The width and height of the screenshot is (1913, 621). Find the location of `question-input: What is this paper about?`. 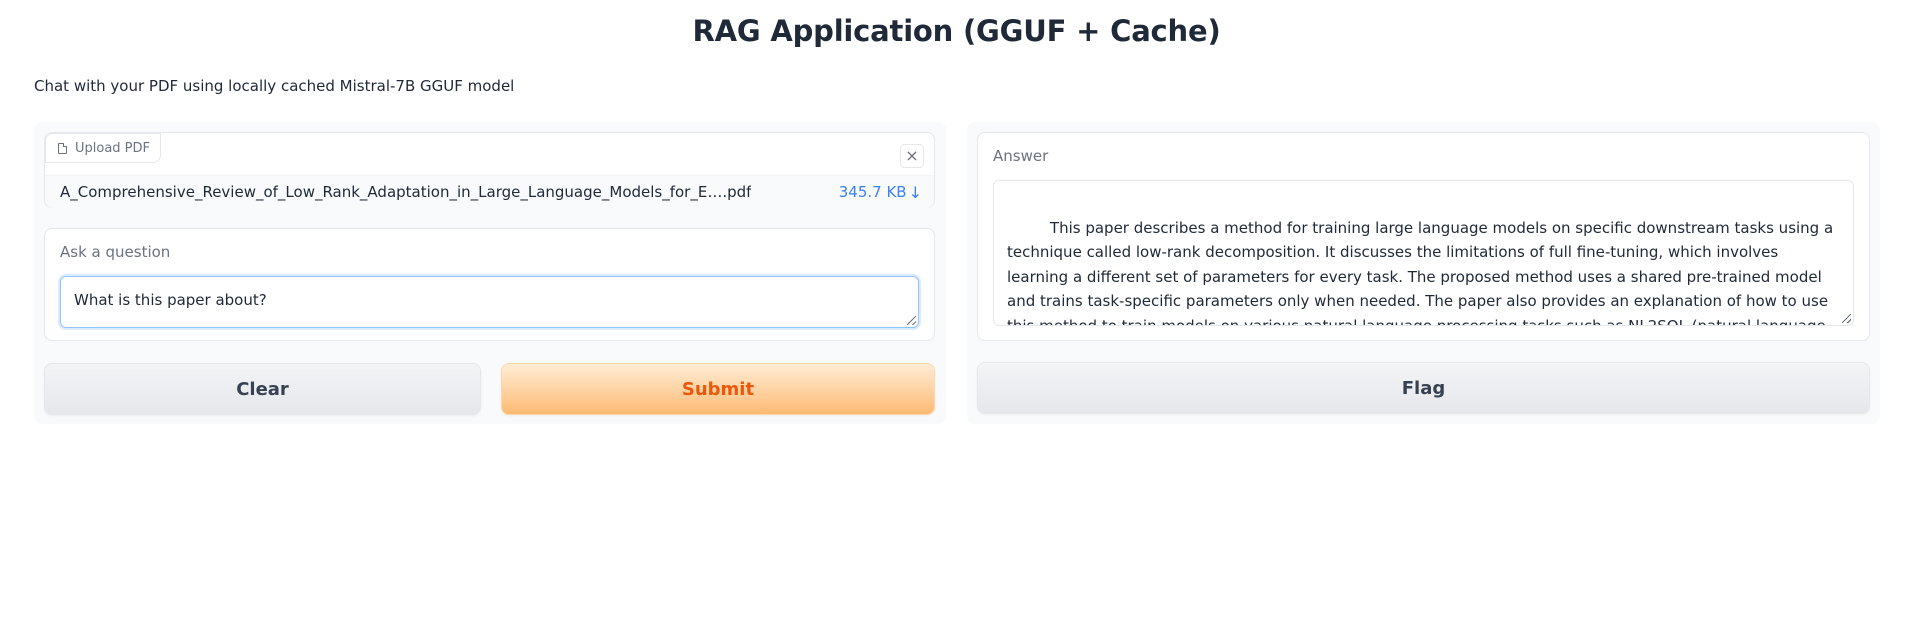

question-input: What is this paper about? is located at coordinates (489, 302).